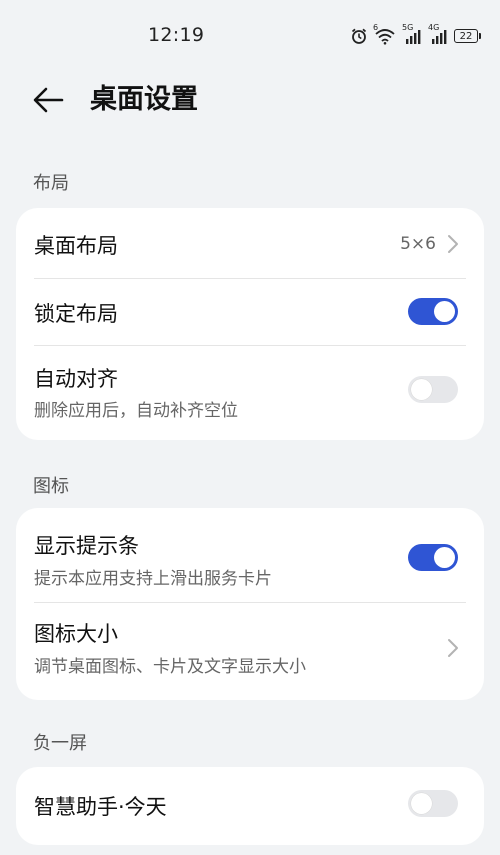 This screenshot has height=855, width=500. Describe the element at coordinates (433, 557) in the screenshot. I see `show-hint-bar-toggle` at that location.